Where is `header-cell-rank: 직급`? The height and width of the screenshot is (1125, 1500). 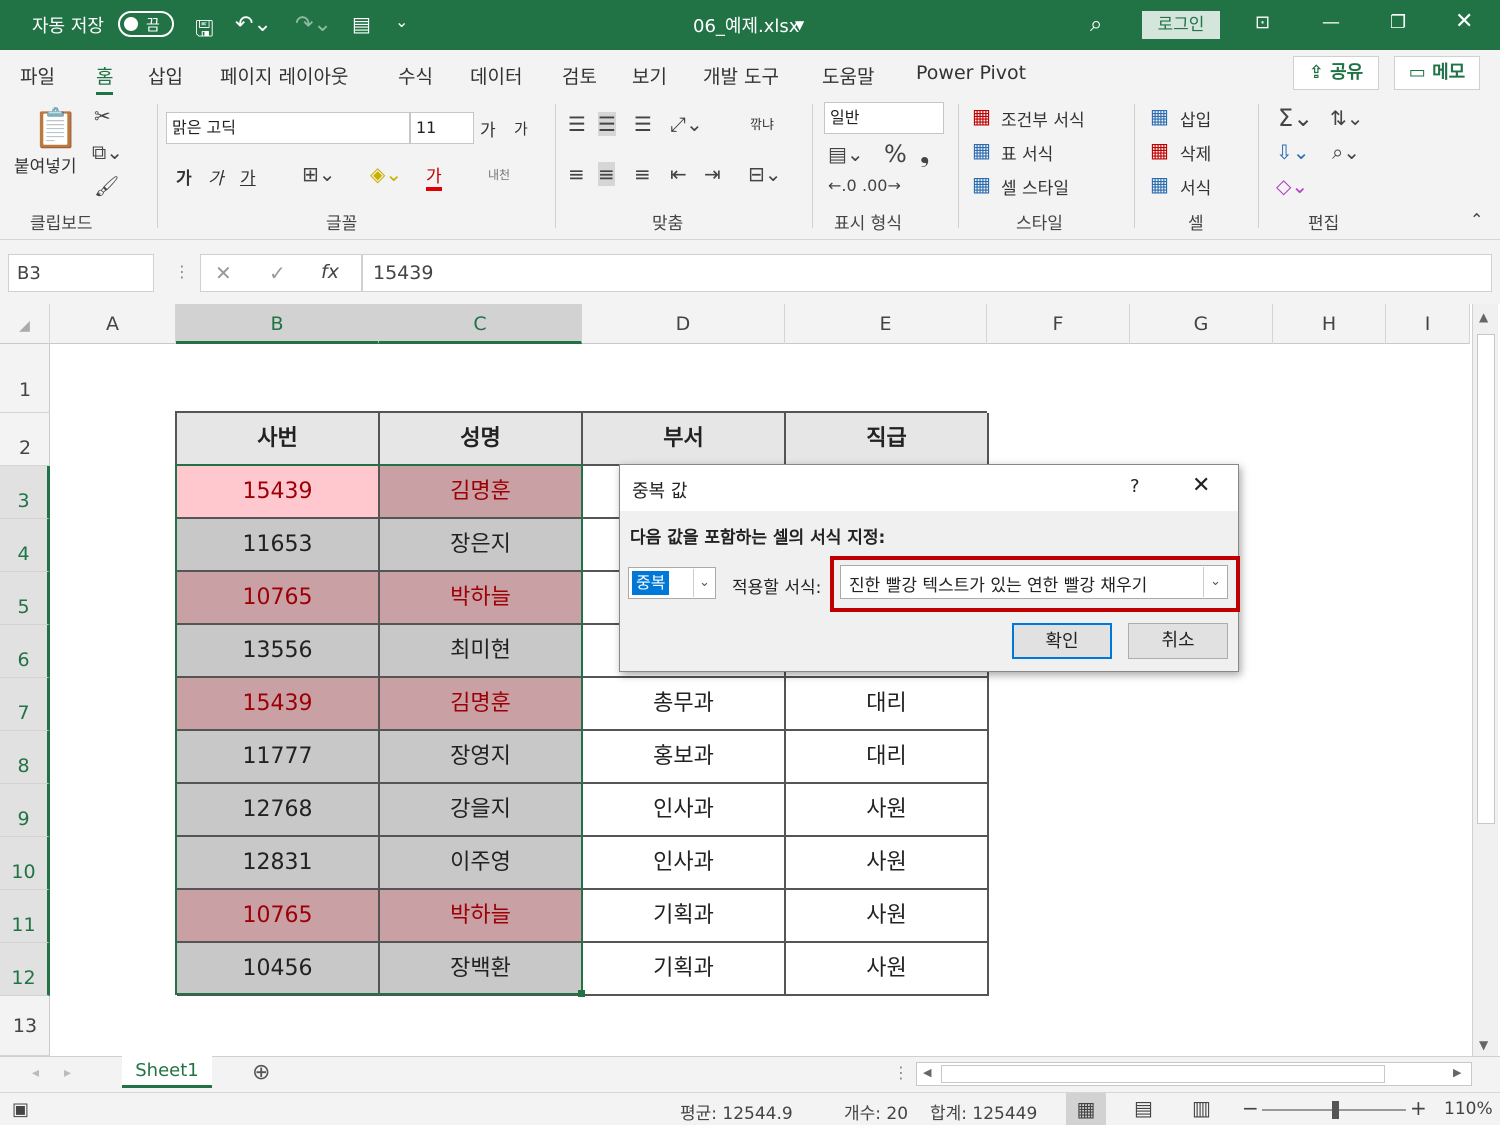
header-cell-rank: 직급 is located at coordinates (887, 439).